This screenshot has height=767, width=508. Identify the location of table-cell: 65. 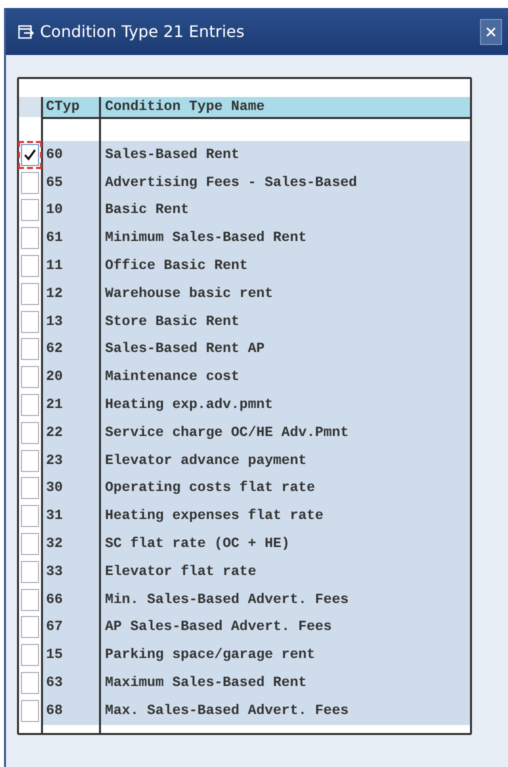
(72, 182).